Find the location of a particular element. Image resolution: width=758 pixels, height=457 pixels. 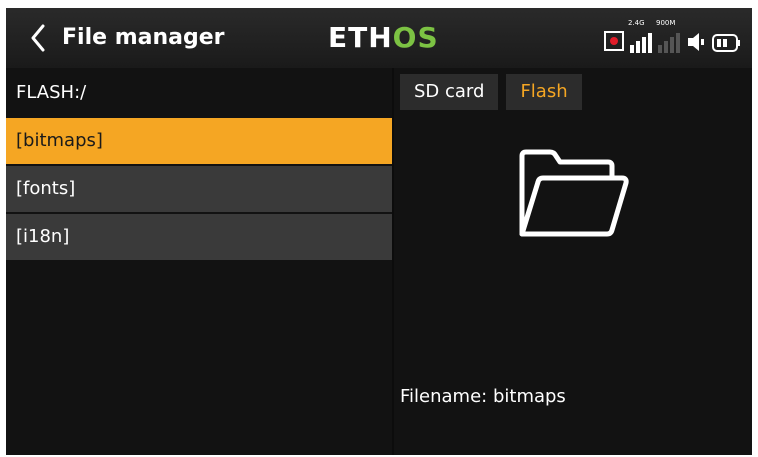

signal-900m-icon: 900M is located at coordinates (668, 36).